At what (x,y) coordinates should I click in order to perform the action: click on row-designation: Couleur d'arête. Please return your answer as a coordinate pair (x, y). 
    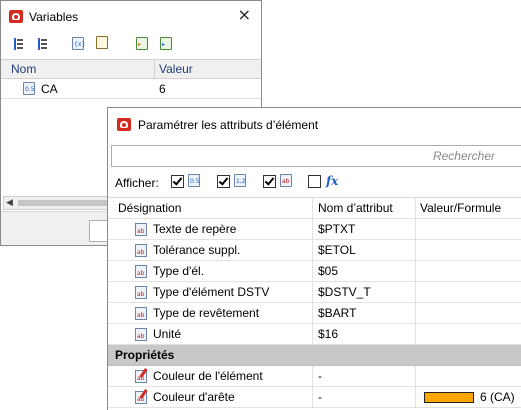
    Looking at the image, I should click on (194, 397).